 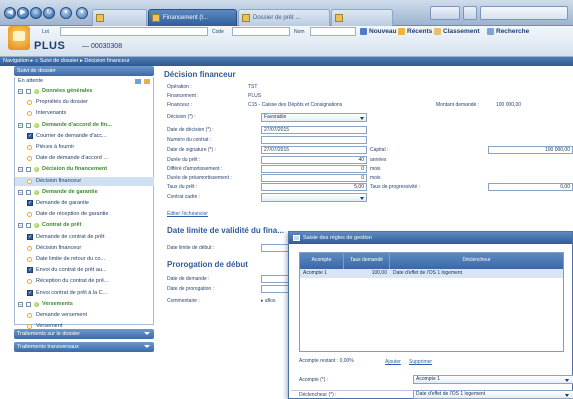 What do you see at coordinates (84, 71) in the screenshot?
I see `suivi-panel-header: Suivi de dossier` at bounding box center [84, 71].